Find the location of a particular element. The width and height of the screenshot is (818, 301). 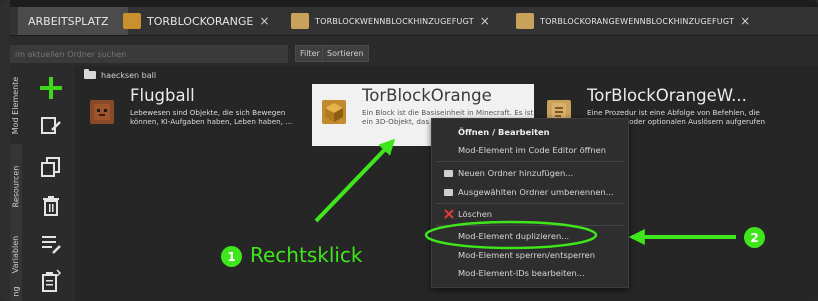

duplicate-icon is located at coordinates (50, 167).